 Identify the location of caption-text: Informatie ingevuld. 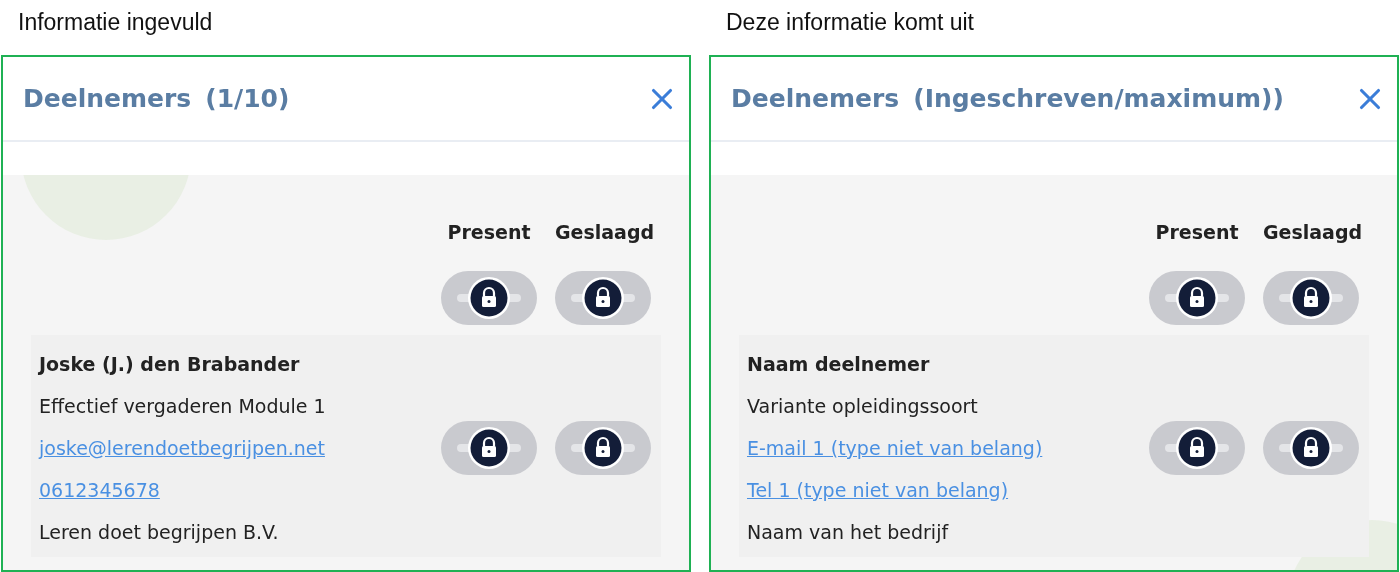
(115, 22).